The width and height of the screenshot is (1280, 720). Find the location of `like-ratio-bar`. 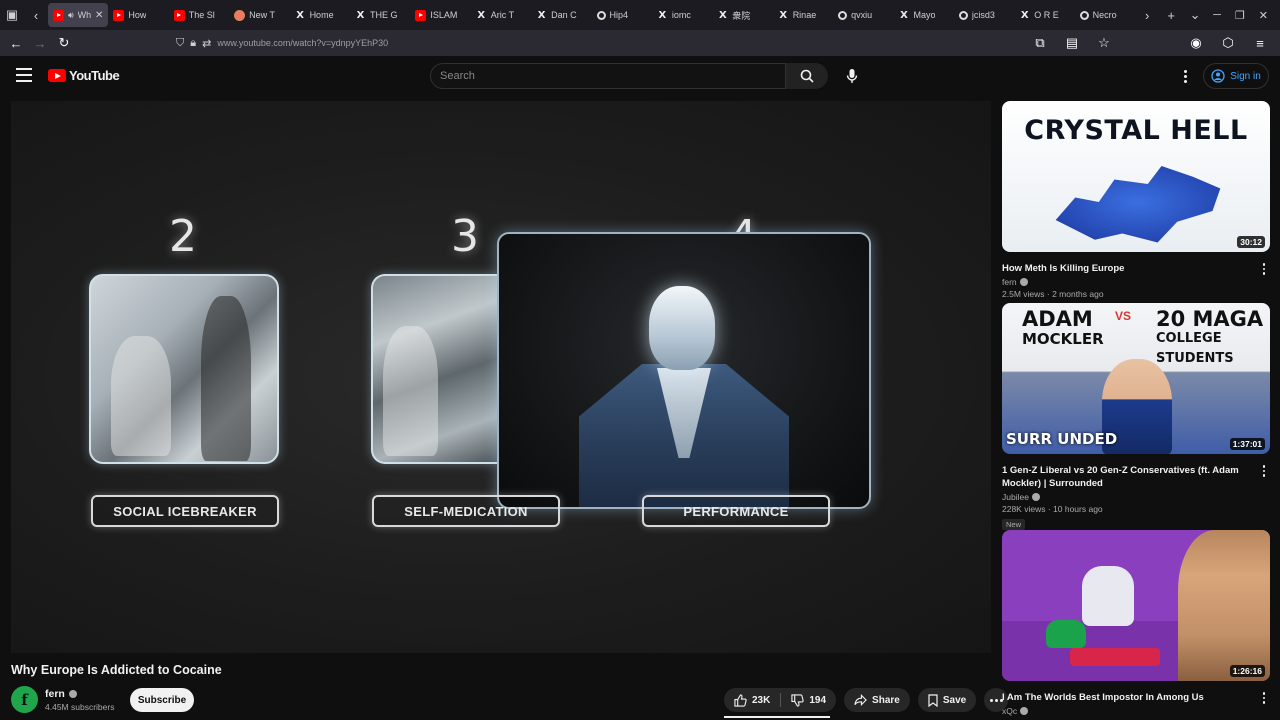

like-ratio-bar is located at coordinates (777, 717).